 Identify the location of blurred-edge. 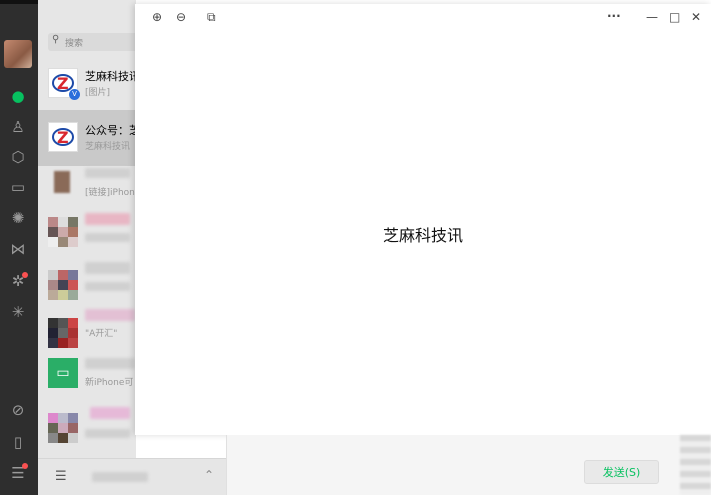
(695, 465).